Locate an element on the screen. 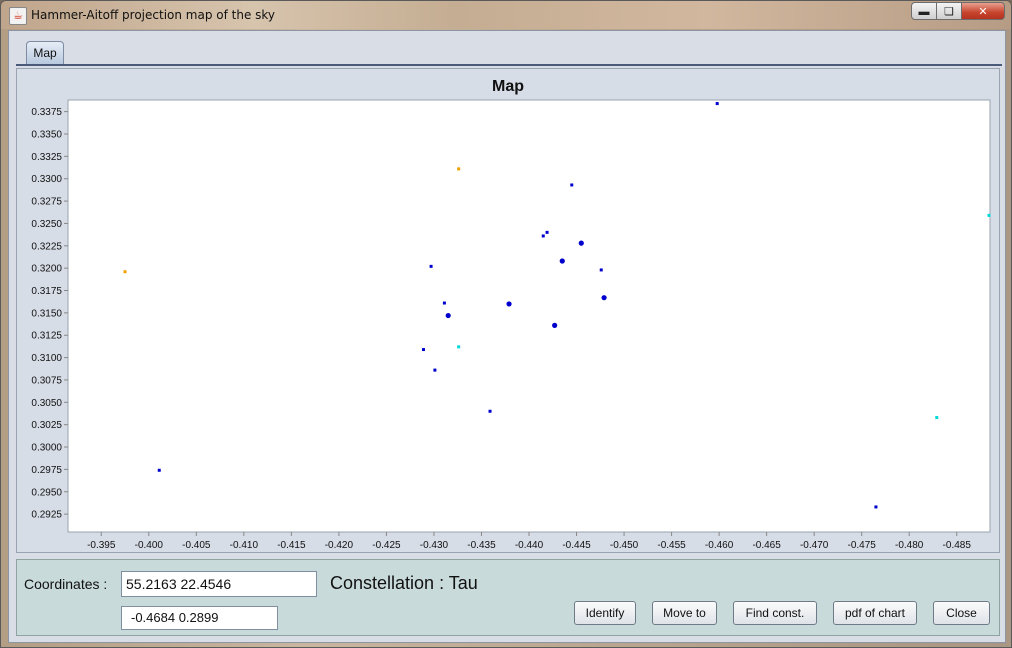 The image size is (1012, 648). x-tick-label: -0.430 is located at coordinates (434, 545).